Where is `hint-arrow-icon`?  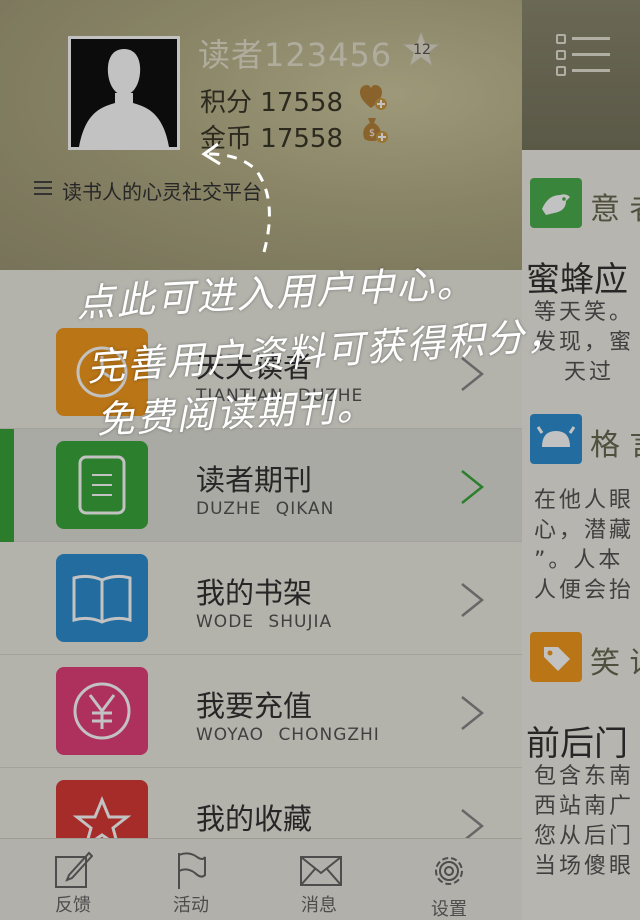
hint-arrow-icon is located at coordinates (236, 197).